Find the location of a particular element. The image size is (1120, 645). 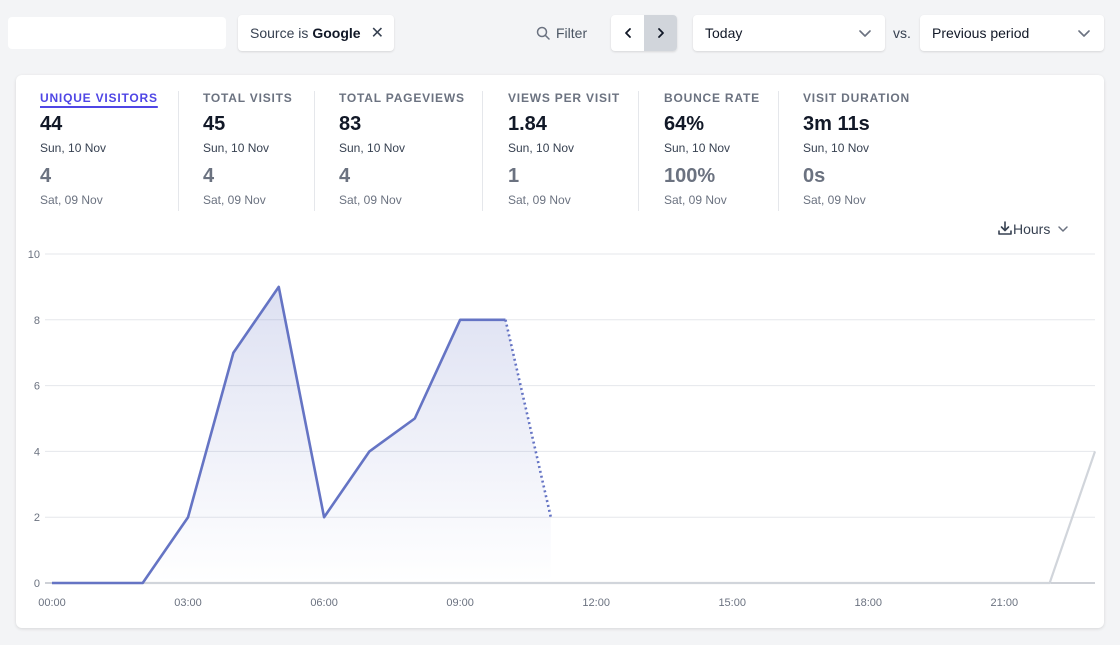

metric-label: Unique visitors is located at coordinates (99, 98).